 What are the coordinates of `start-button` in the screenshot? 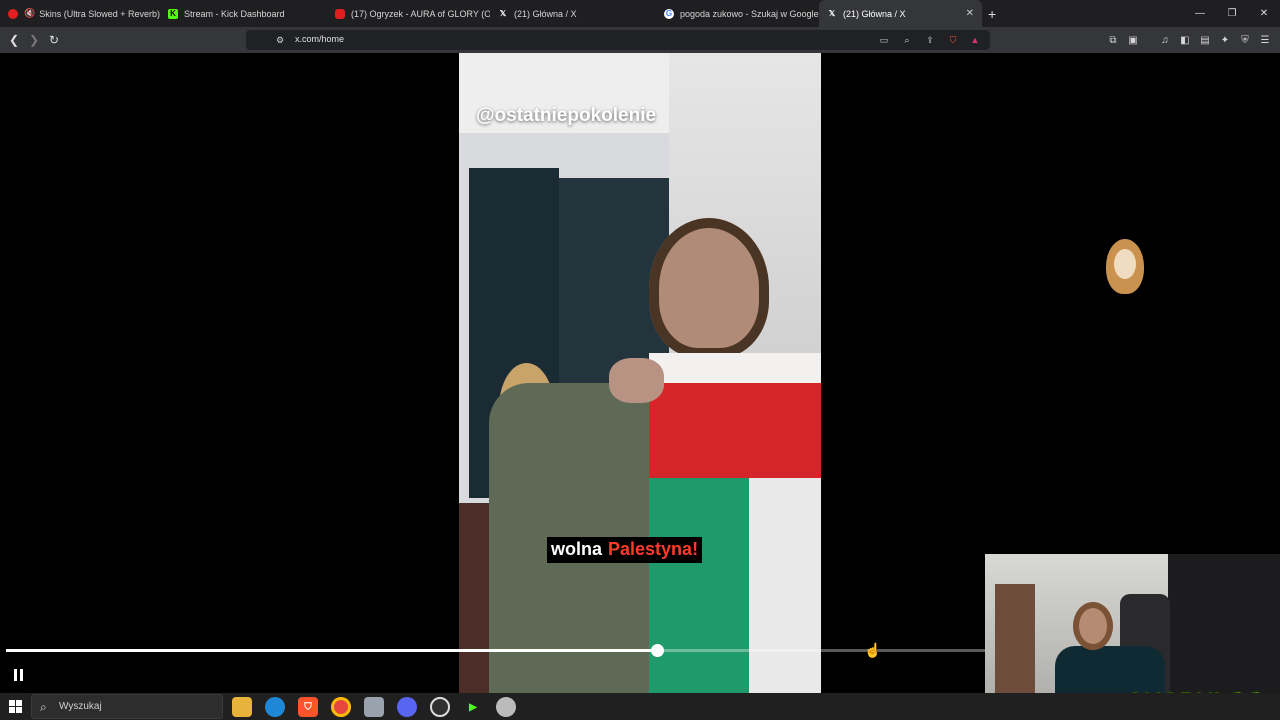 It's located at (15, 706).